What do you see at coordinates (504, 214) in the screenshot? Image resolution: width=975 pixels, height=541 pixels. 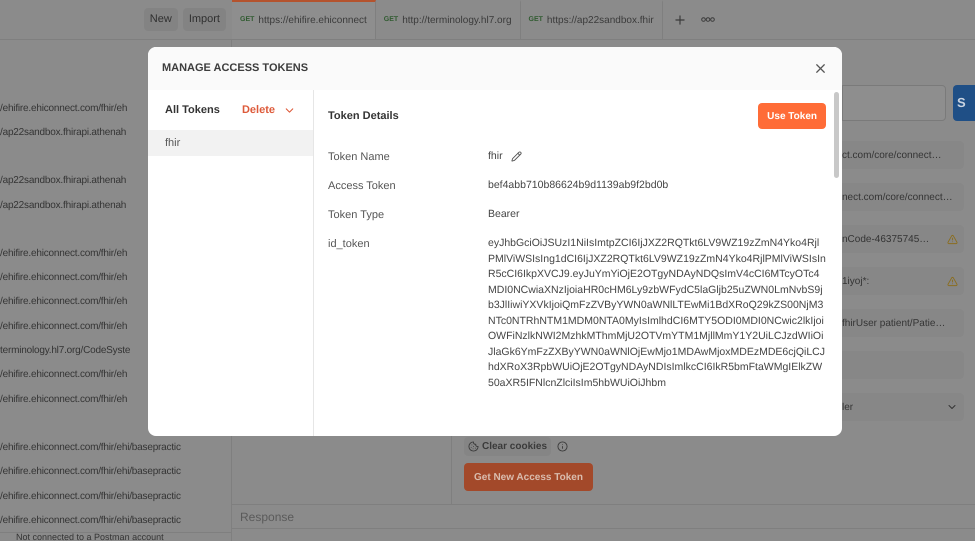 I see `detail-value: Bearer` at bounding box center [504, 214].